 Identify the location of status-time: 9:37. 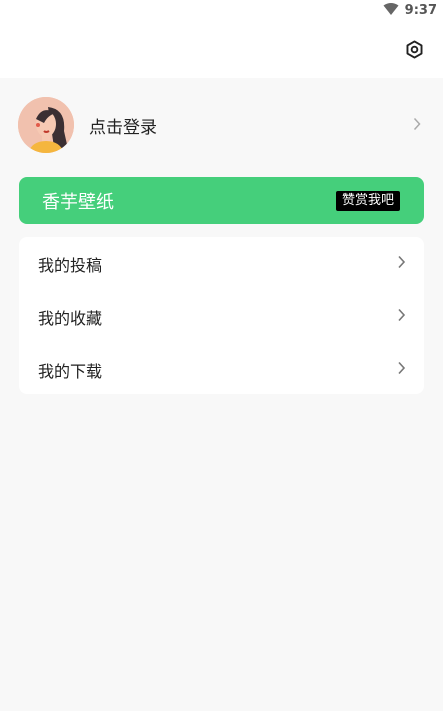
(420, 10).